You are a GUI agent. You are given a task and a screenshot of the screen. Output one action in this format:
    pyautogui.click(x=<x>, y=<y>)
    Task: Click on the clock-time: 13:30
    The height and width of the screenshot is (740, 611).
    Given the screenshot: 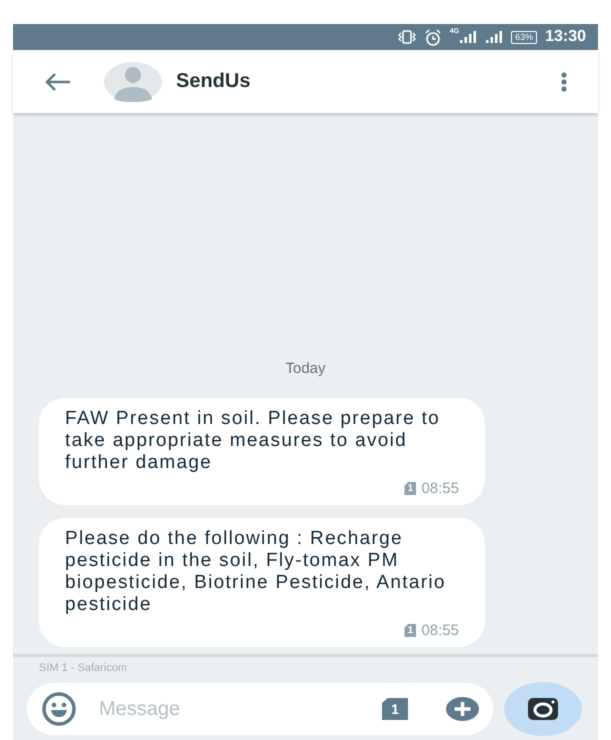 What is the action you would take?
    pyautogui.click(x=565, y=37)
    